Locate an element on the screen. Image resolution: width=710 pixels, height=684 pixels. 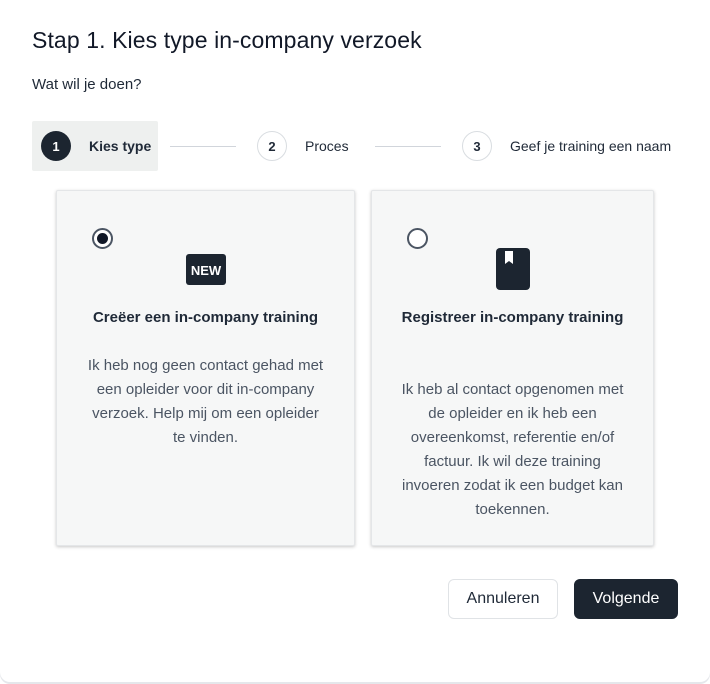
radio-create-training is located at coordinates (102, 238).